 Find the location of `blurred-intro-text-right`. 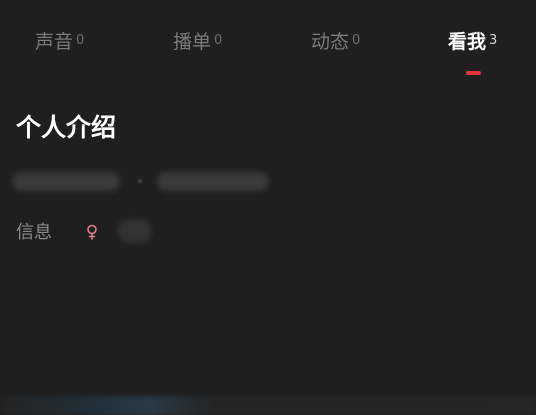

blurred-intro-text-right is located at coordinates (213, 181).